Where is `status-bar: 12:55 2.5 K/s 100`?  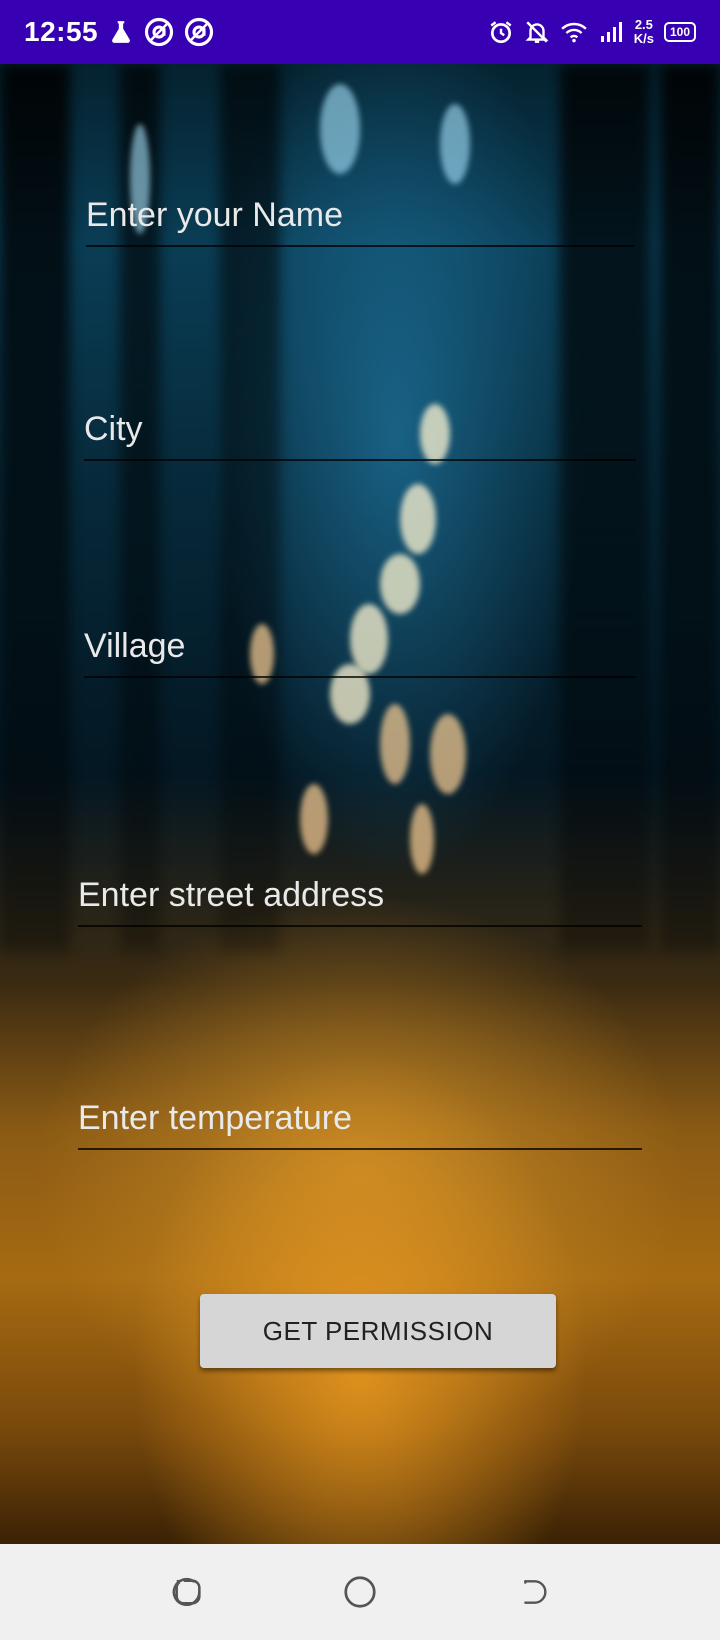 status-bar: 12:55 2.5 K/s 100 is located at coordinates (360, 32).